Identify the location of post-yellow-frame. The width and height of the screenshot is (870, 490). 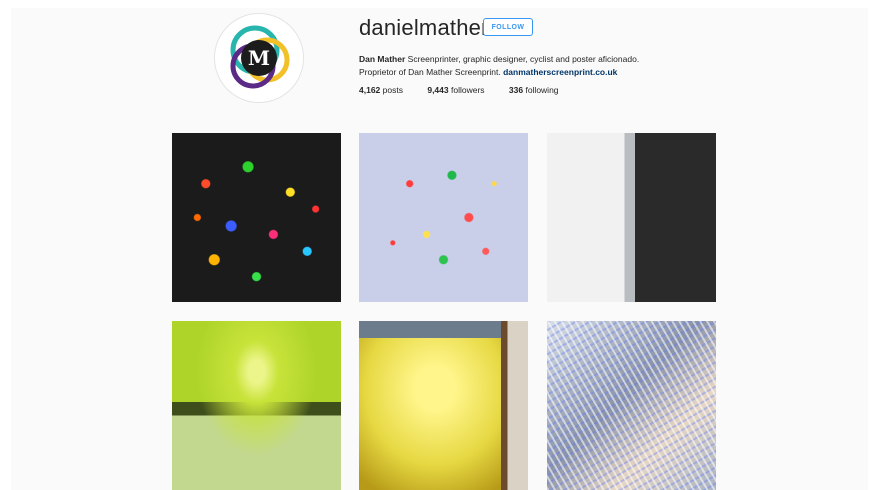
(443, 405).